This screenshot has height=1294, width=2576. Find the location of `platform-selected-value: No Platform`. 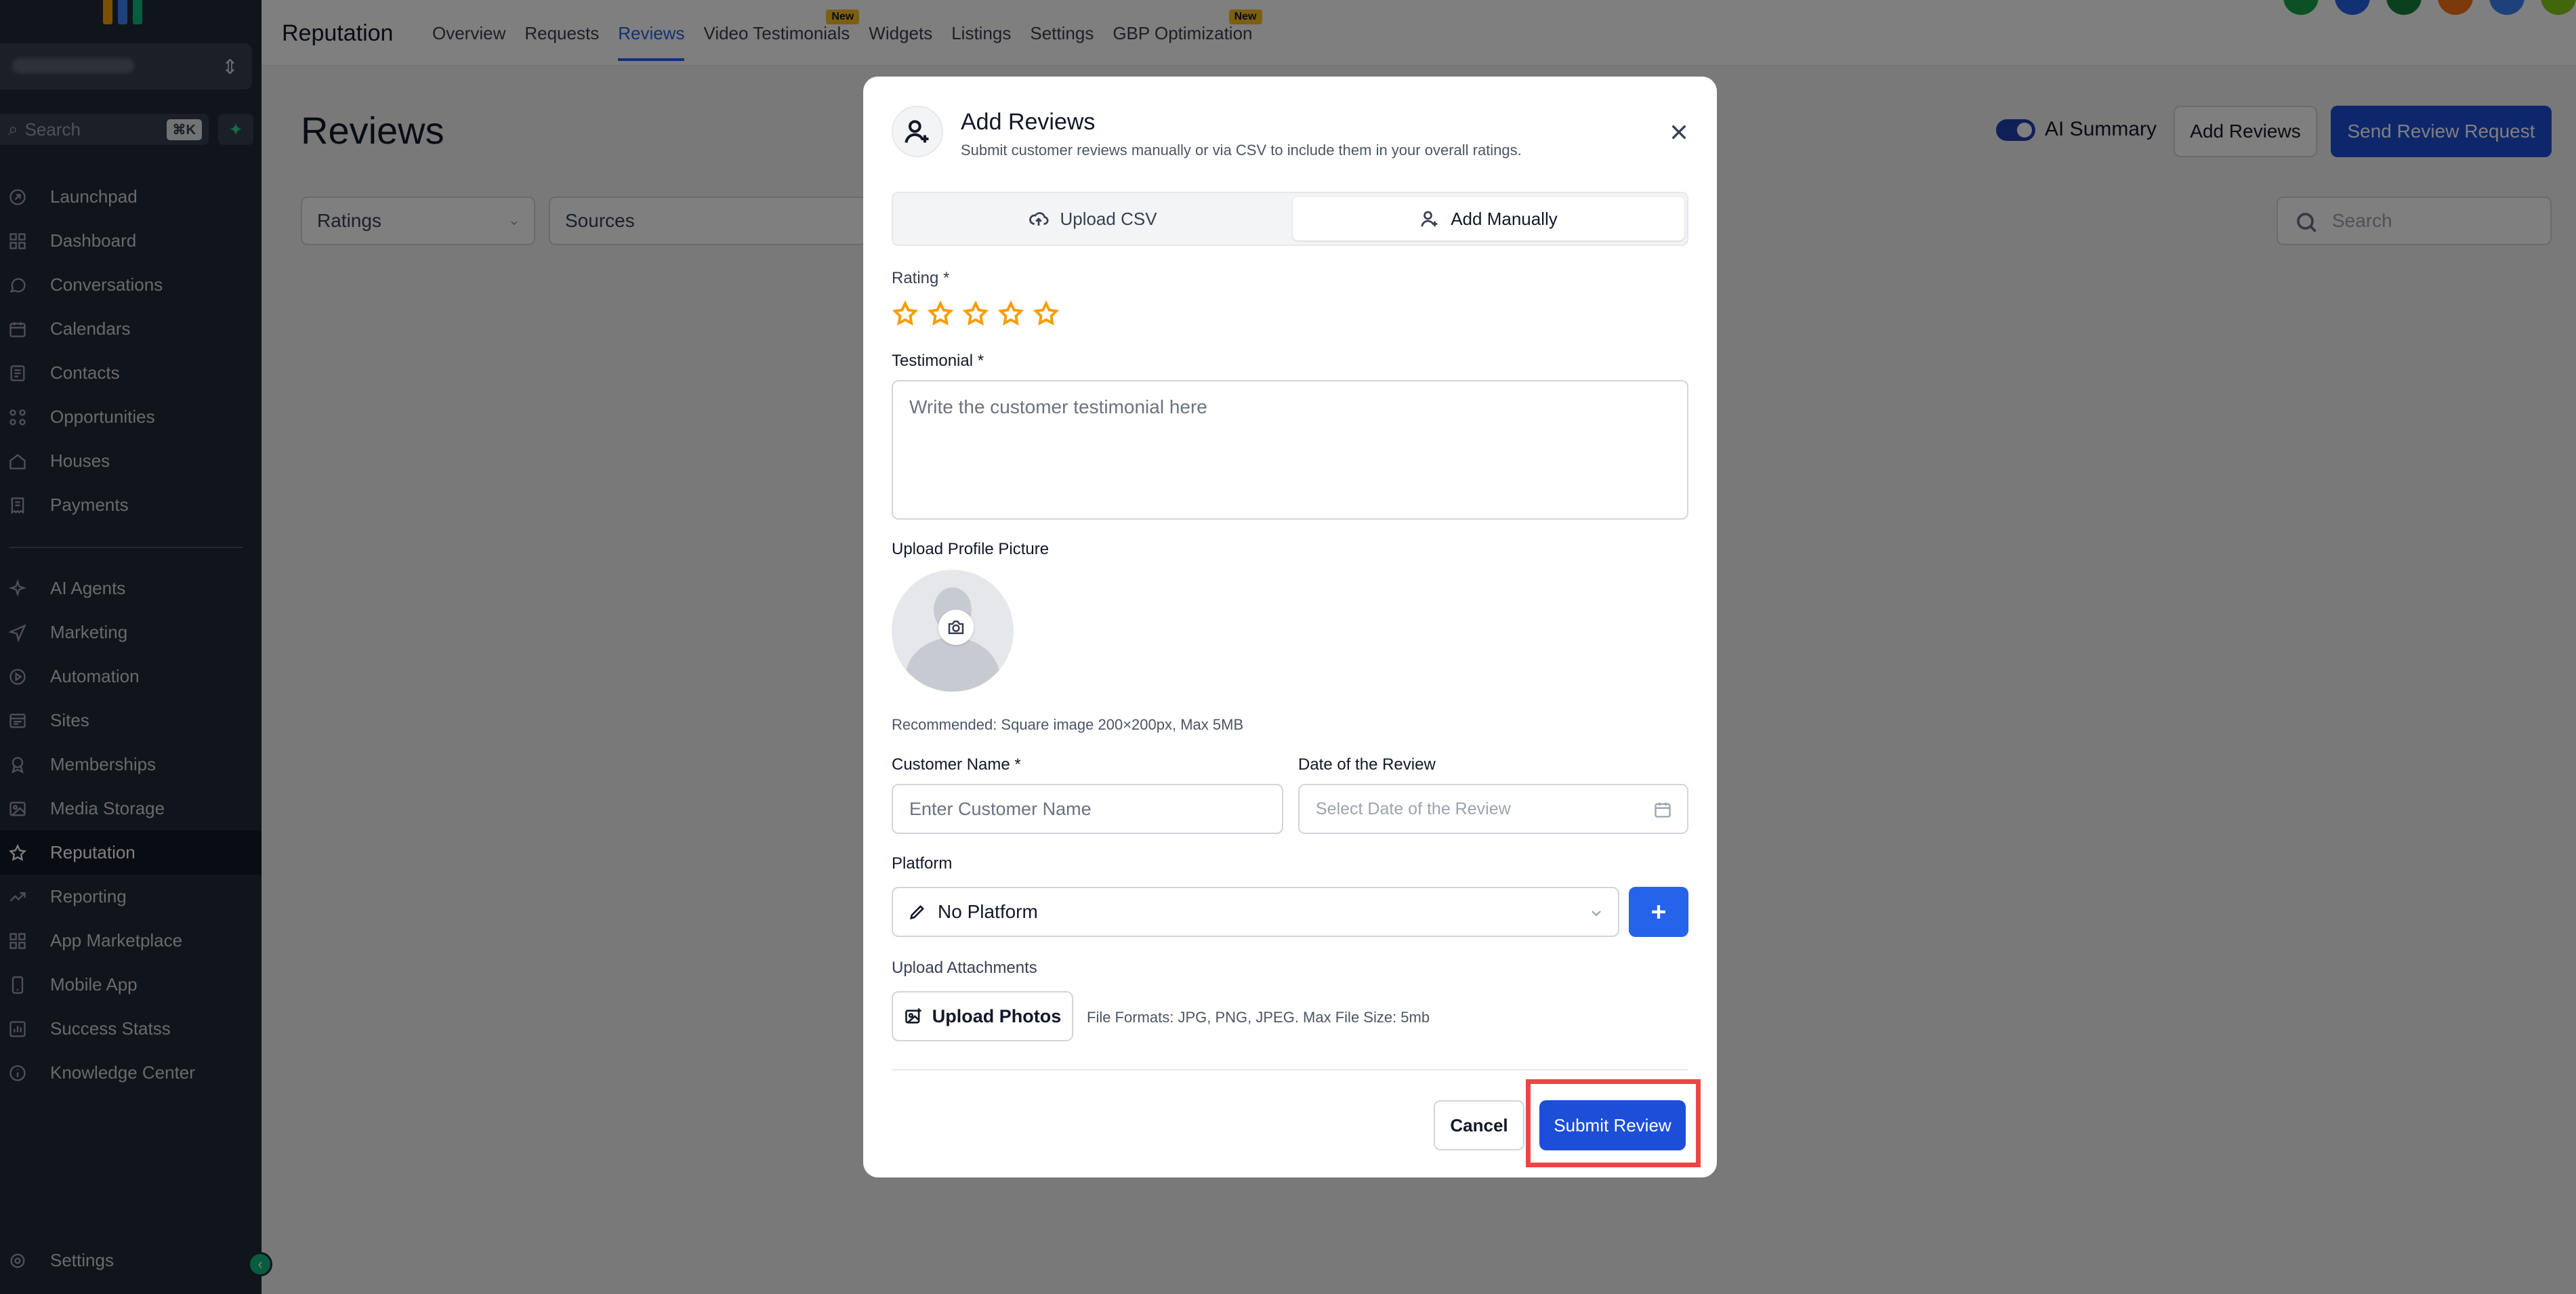

platform-selected-value: No Platform is located at coordinates (988, 911).